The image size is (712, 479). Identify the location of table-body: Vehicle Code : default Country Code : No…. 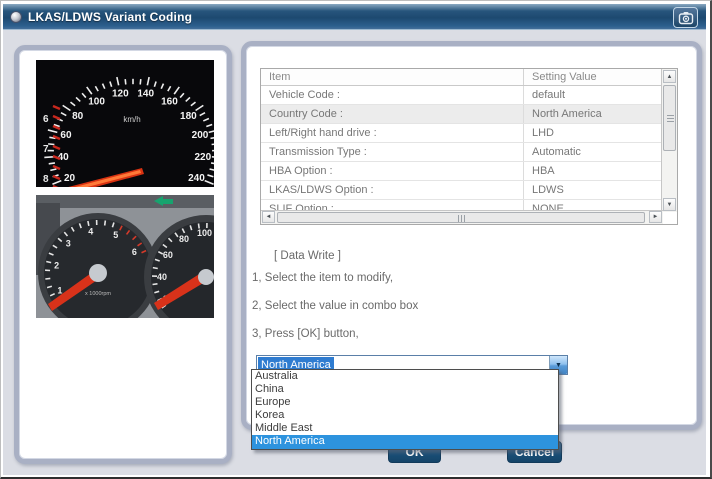
(461, 149).